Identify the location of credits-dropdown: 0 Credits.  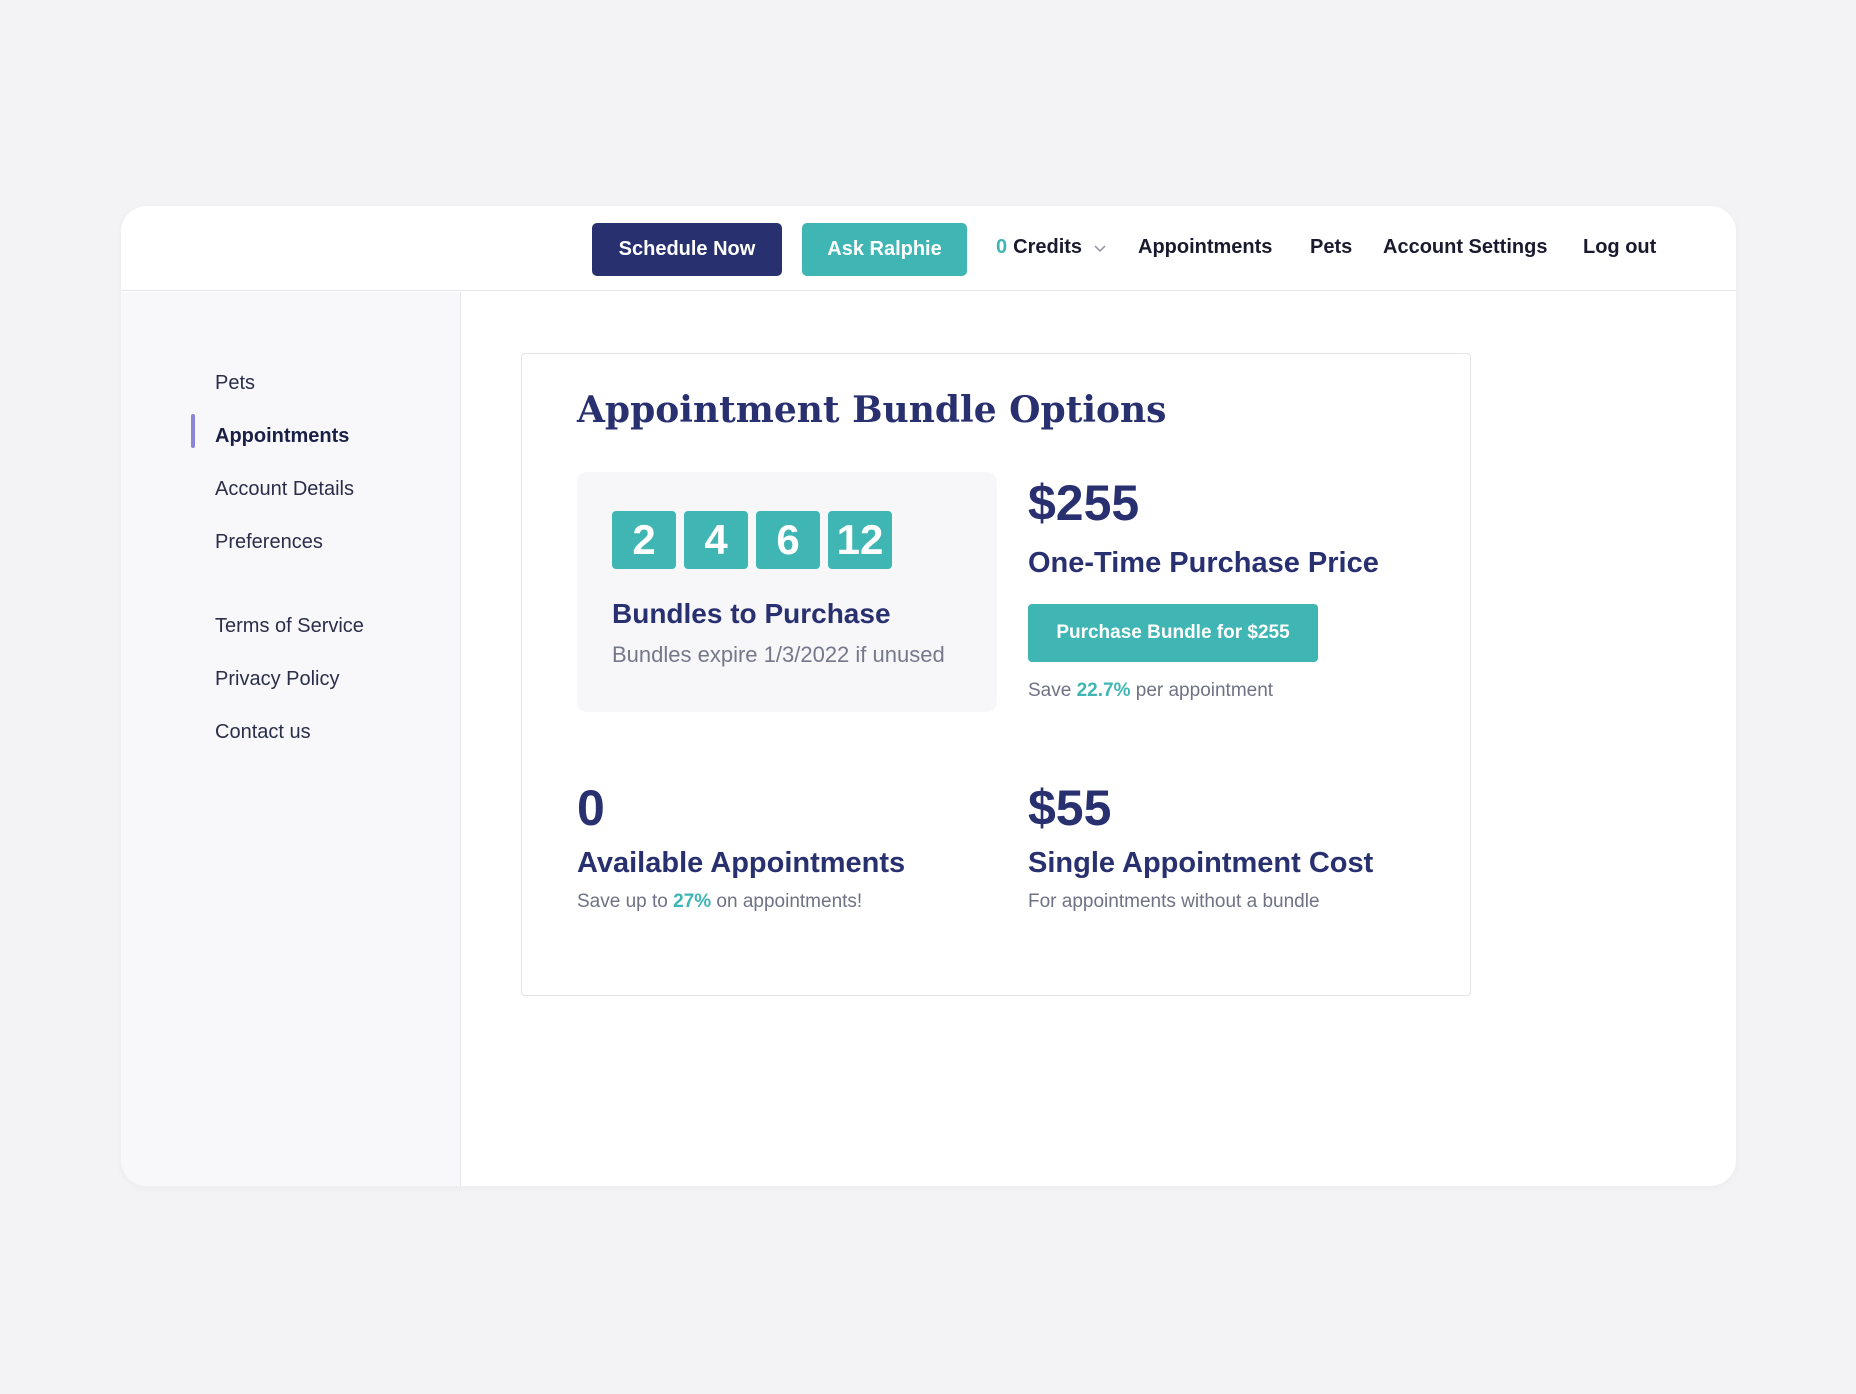
(1052, 247).